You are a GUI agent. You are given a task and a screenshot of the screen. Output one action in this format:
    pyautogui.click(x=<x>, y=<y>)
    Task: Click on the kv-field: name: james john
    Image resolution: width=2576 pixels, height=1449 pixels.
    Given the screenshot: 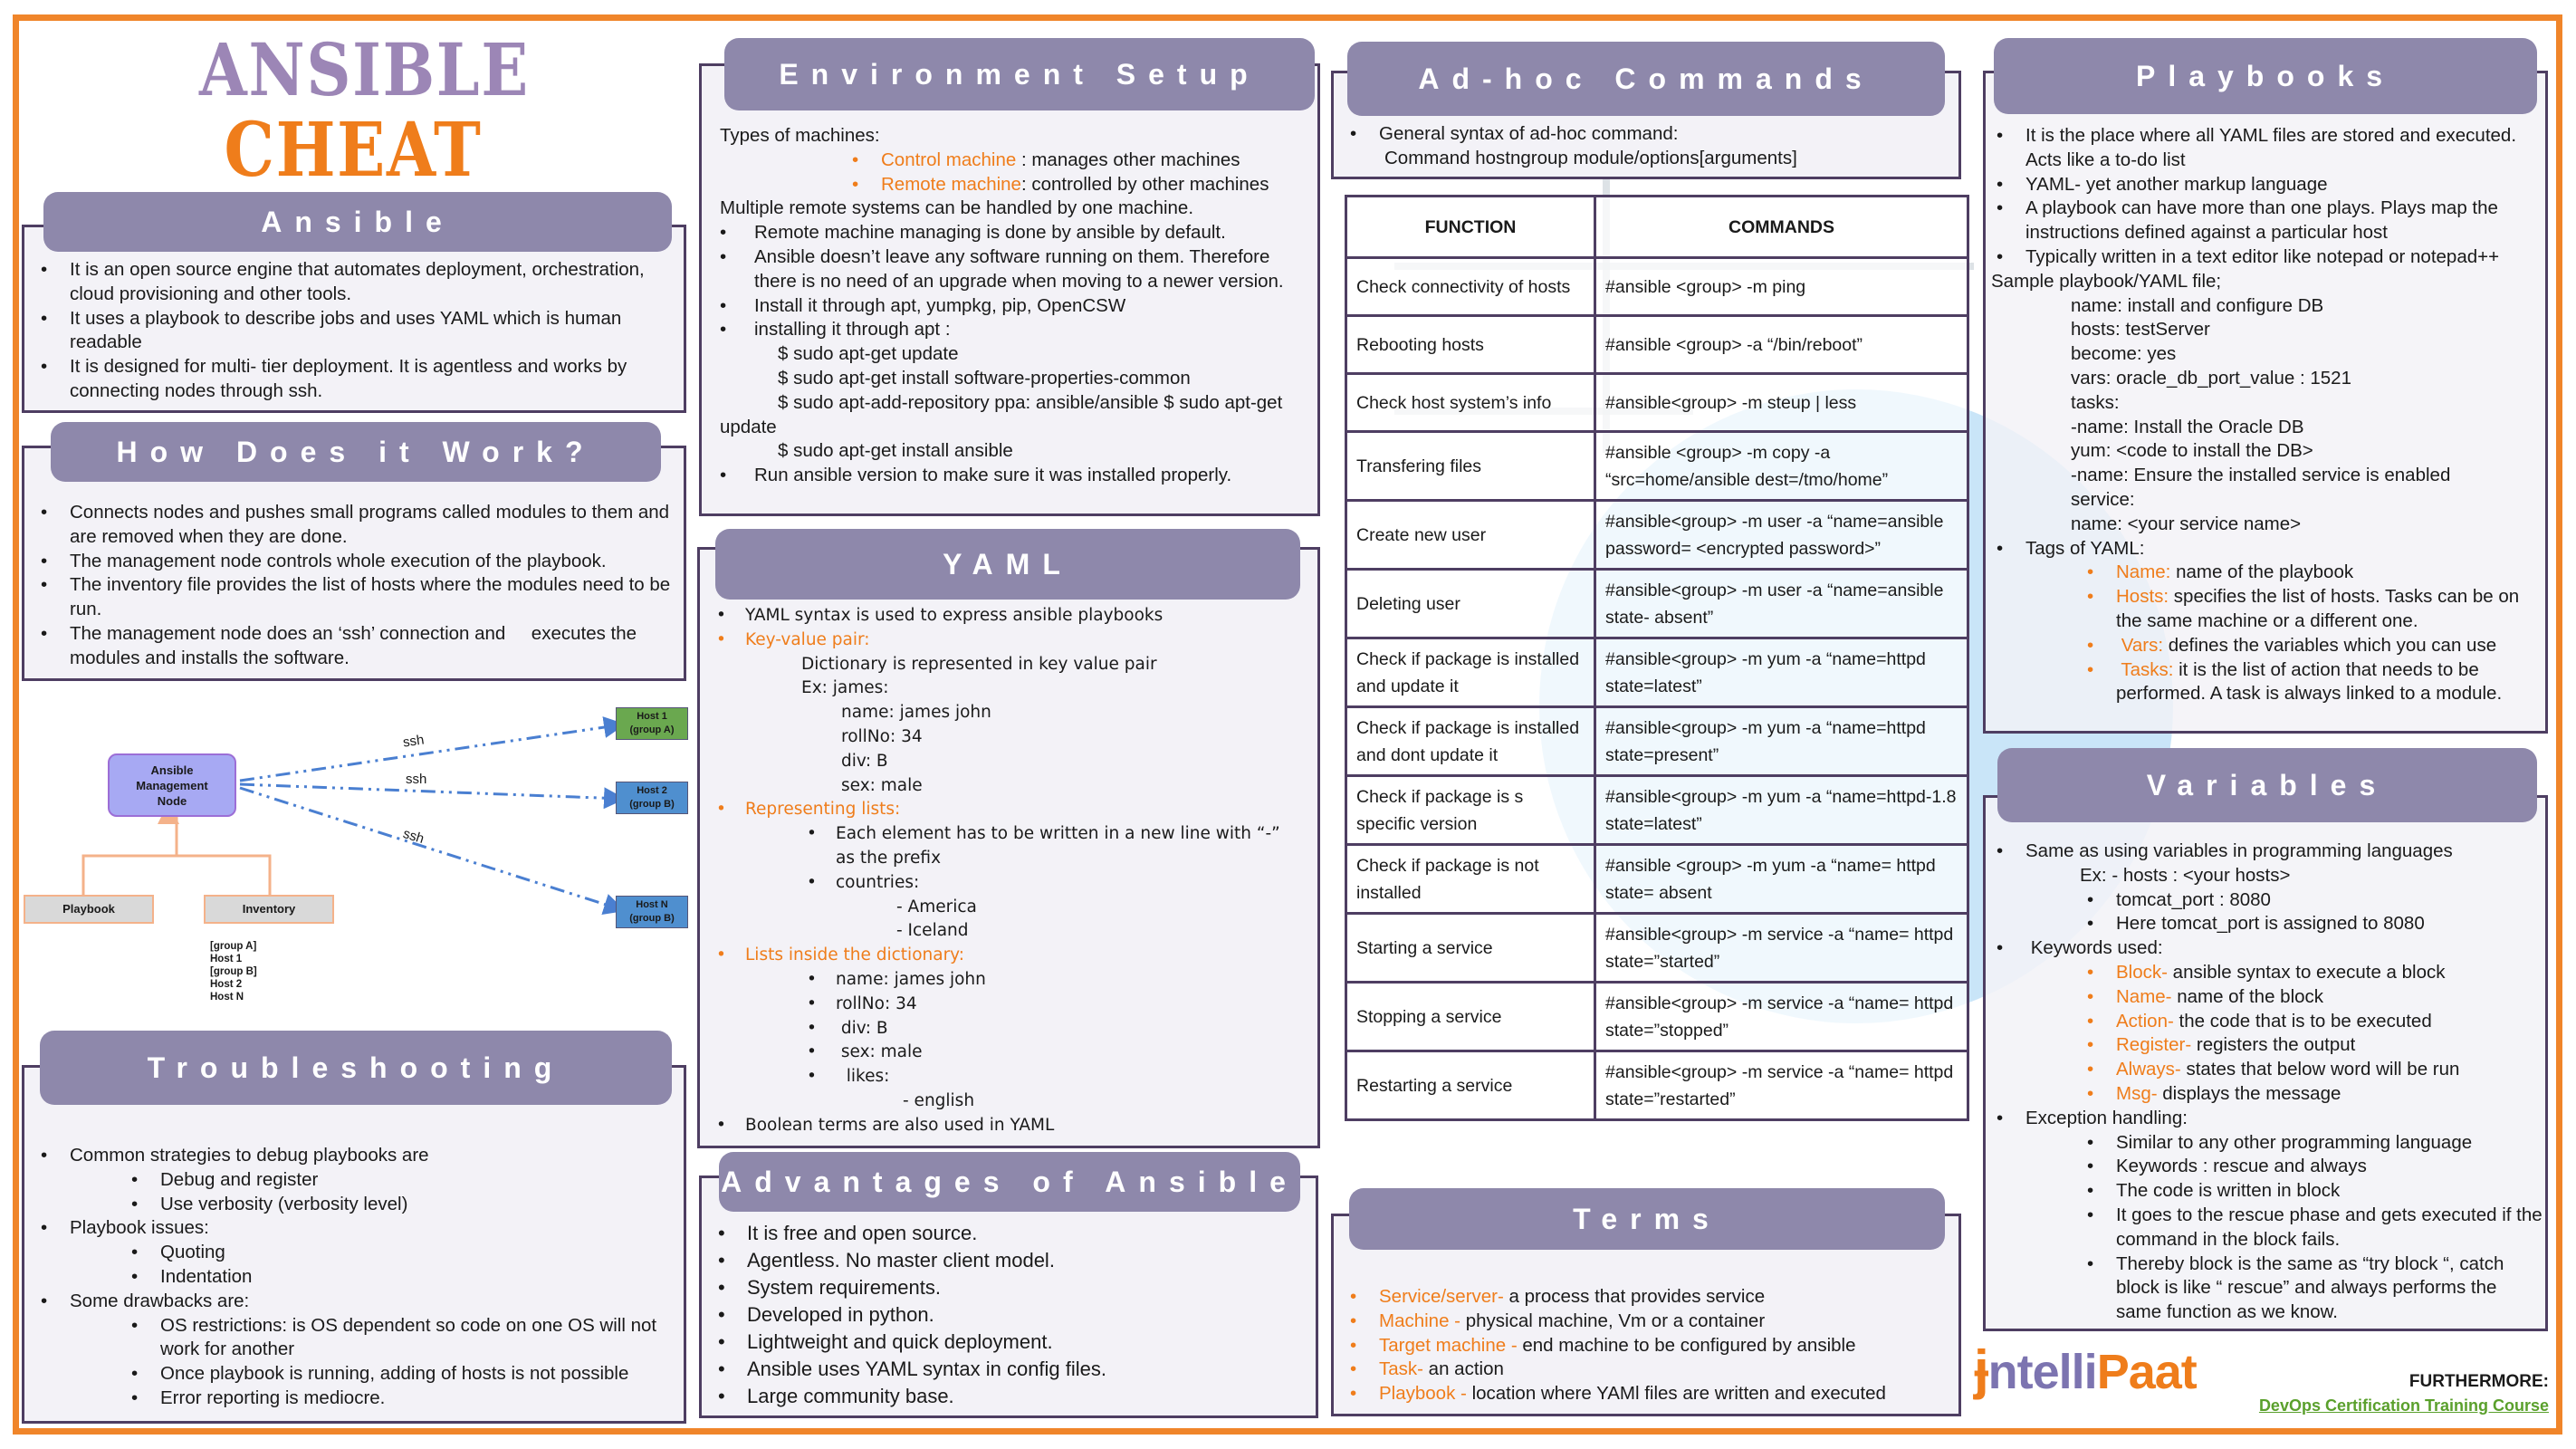 What is the action you would take?
    pyautogui.click(x=916, y=713)
    